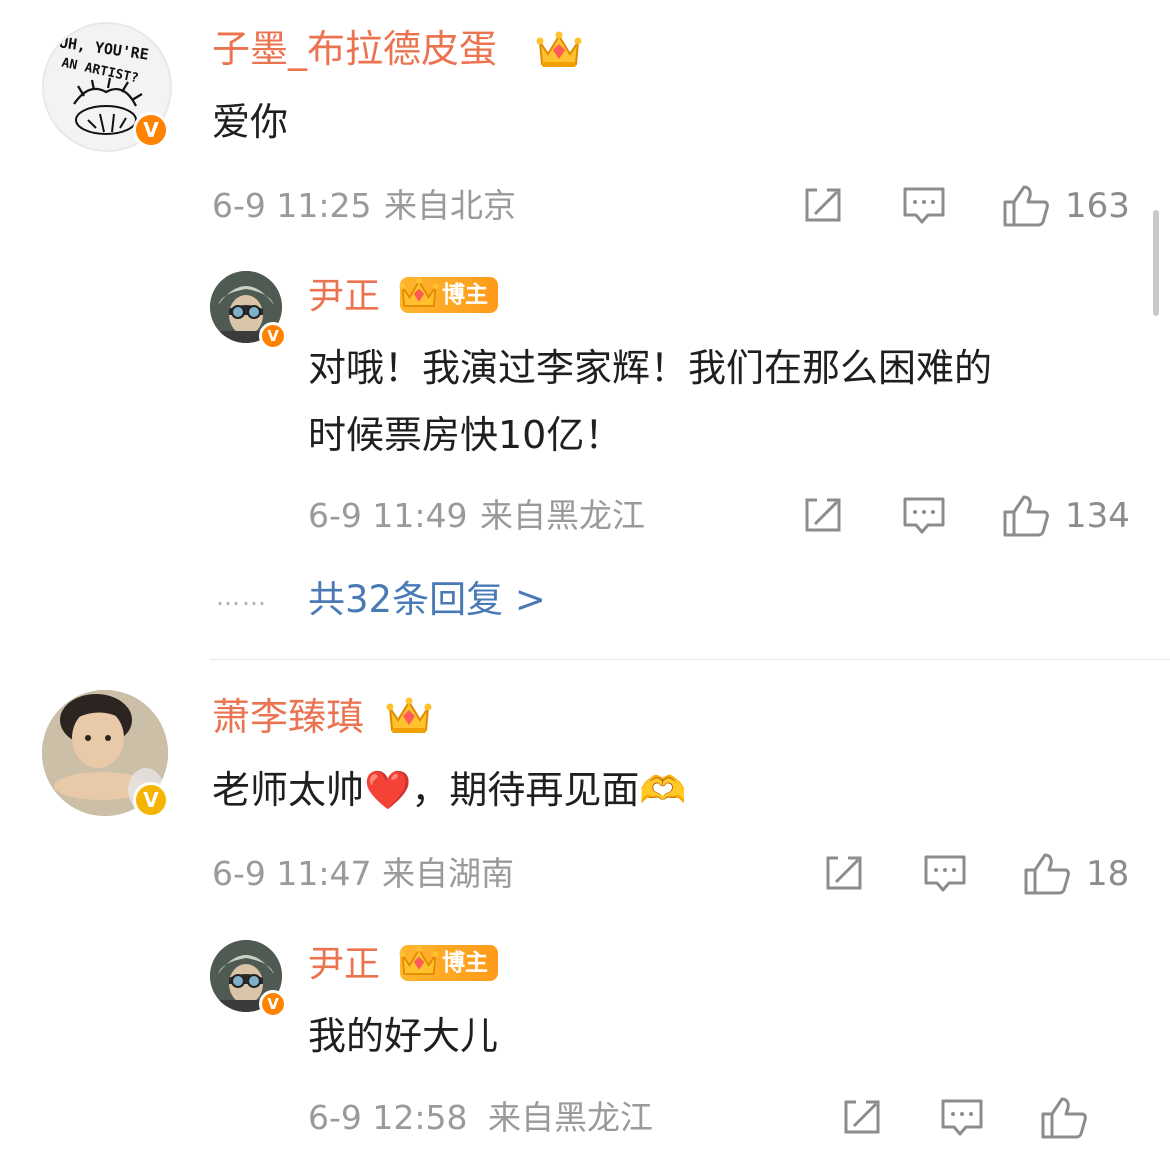  What do you see at coordinates (427, 600) in the screenshot?
I see `more-replies-link: 共32条回复 >` at bounding box center [427, 600].